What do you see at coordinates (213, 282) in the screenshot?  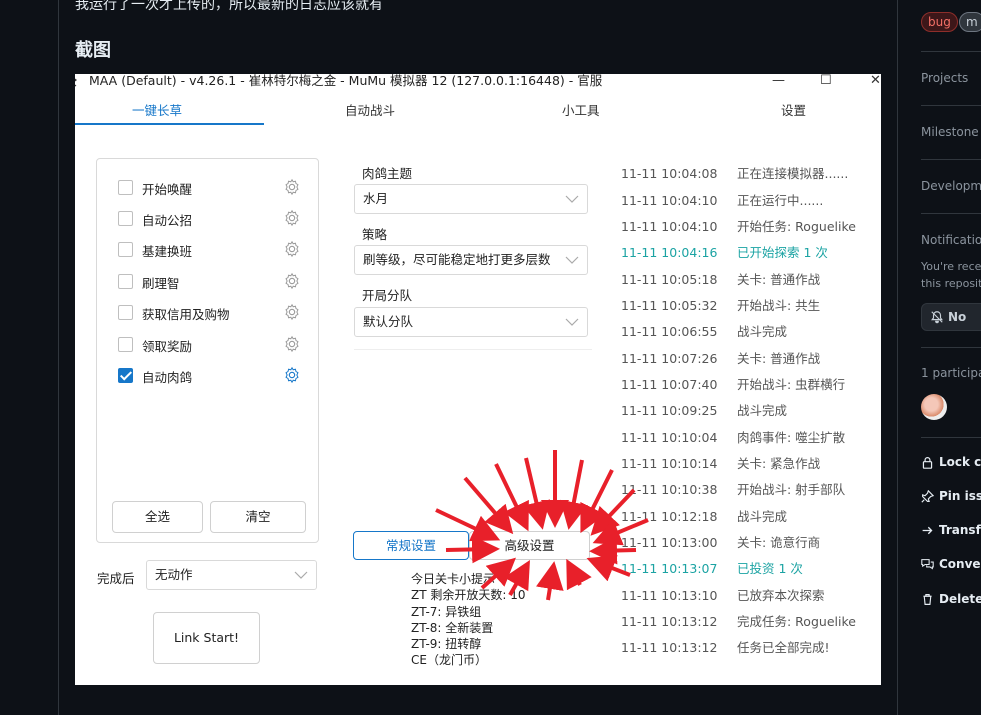 I see `task-item-fight: 刷理智` at bounding box center [213, 282].